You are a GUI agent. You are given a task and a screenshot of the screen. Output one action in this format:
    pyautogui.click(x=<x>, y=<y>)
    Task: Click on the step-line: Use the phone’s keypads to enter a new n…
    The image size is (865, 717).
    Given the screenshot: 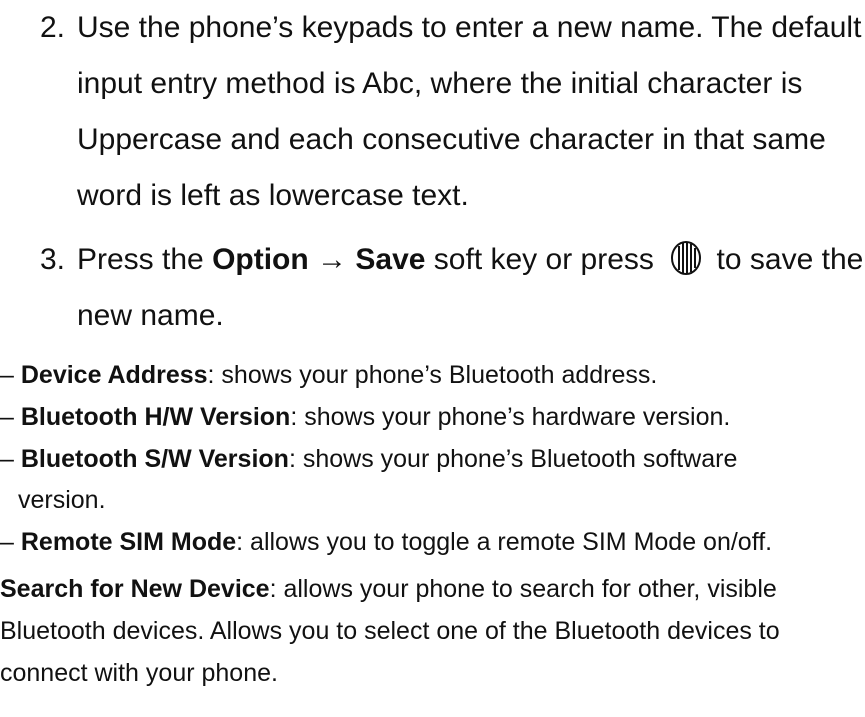 What is the action you would take?
    pyautogui.click(x=469, y=27)
    